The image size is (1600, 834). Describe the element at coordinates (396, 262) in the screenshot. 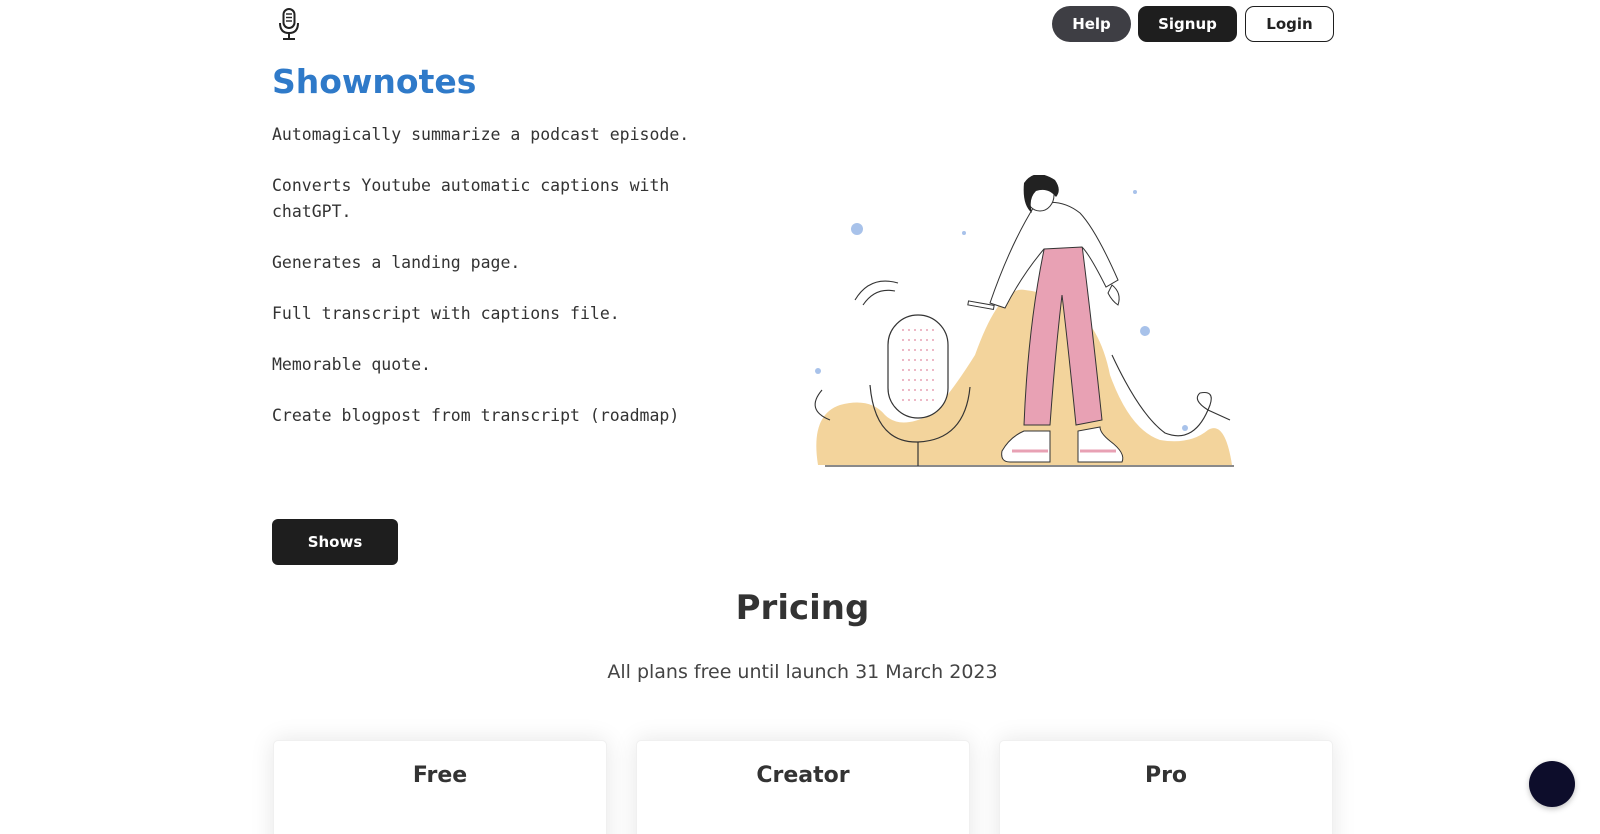

I see `feature-item: Generates a landing page.` at that location.